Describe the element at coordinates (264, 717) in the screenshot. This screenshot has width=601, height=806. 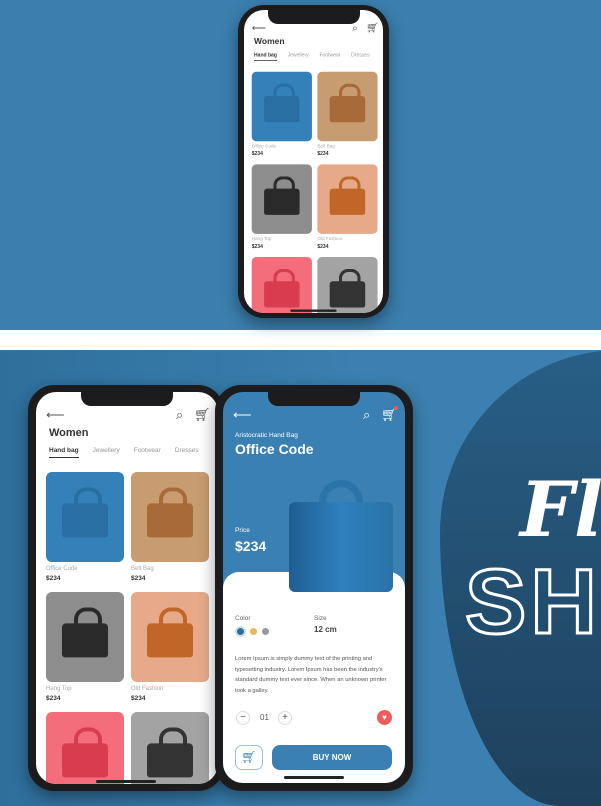
I see `quantity-value: 01` at that location.